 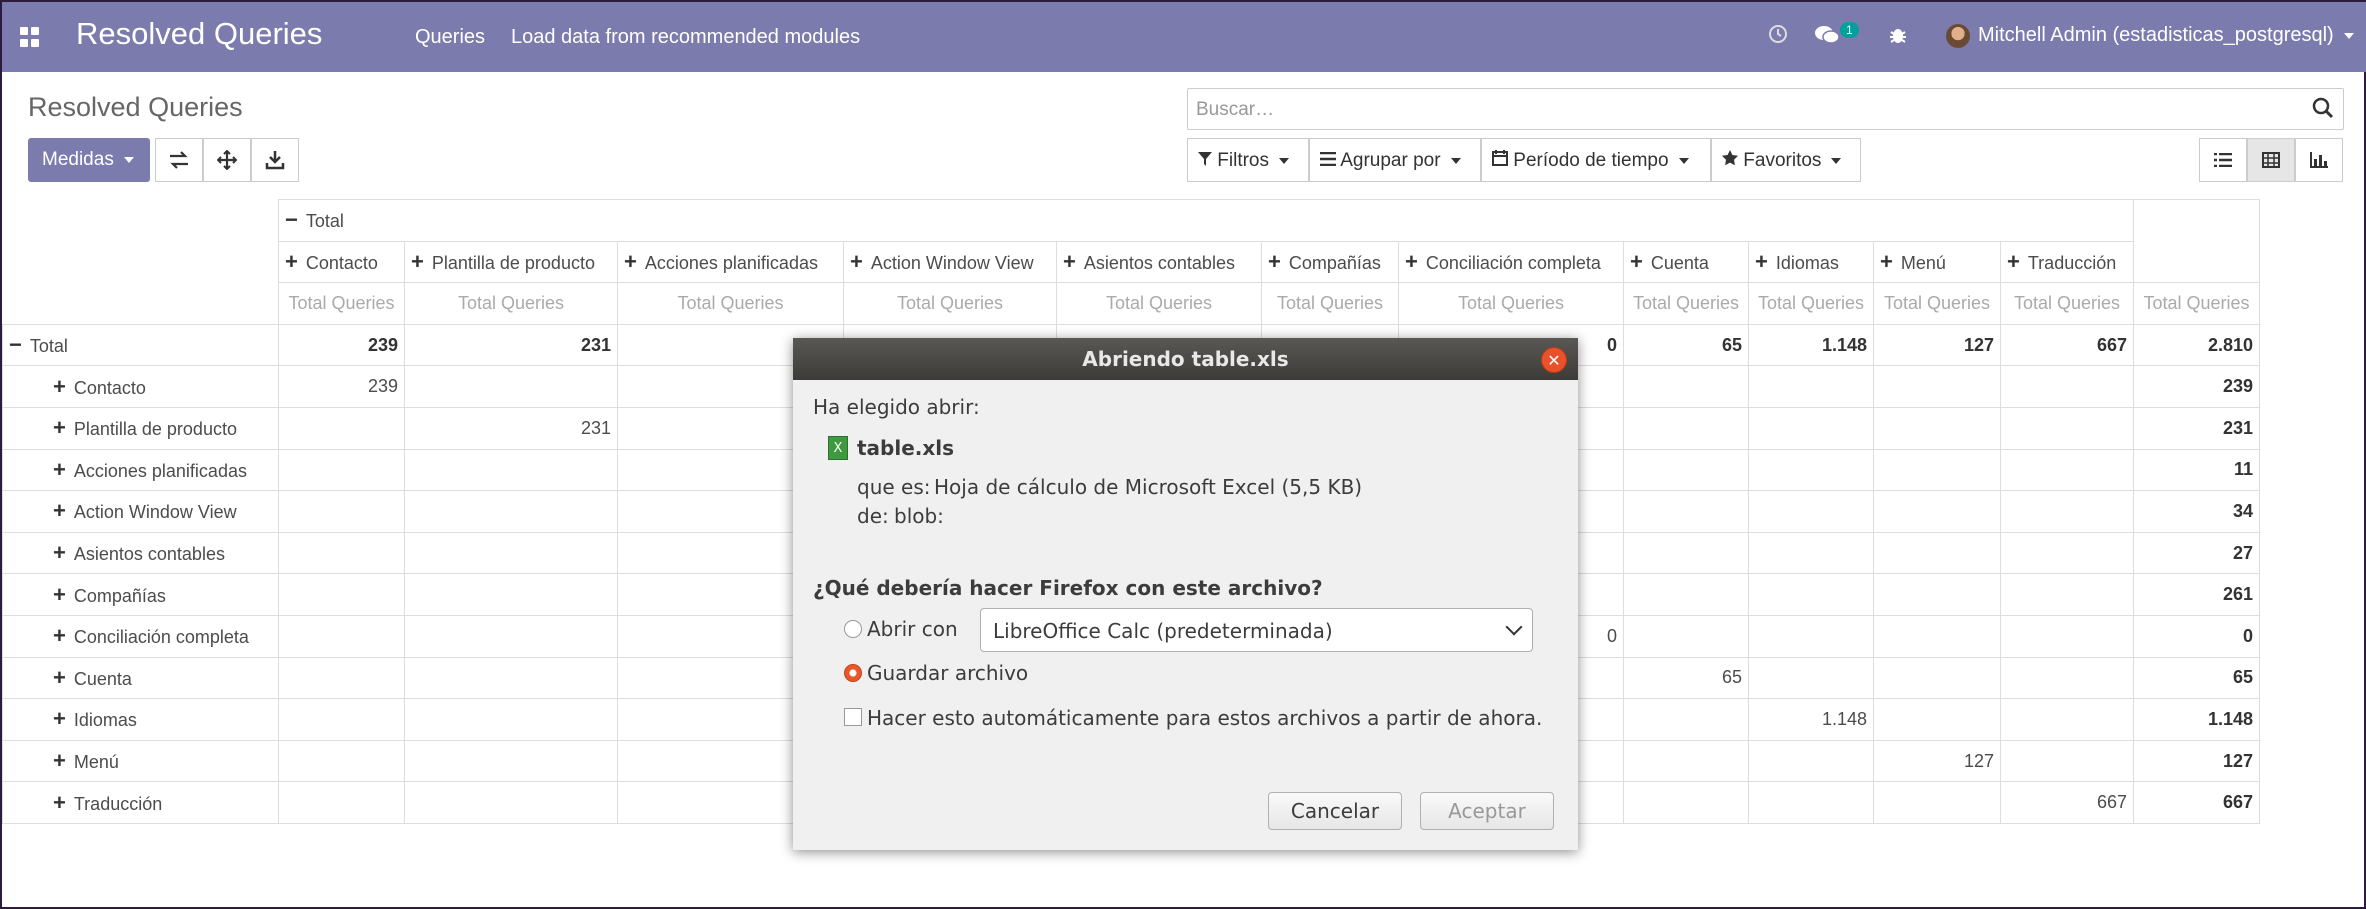 What do you see at coordinates (140, 802) in the screenshot?
I see `row-header: + Traducción` at bounding box center [140, 802].